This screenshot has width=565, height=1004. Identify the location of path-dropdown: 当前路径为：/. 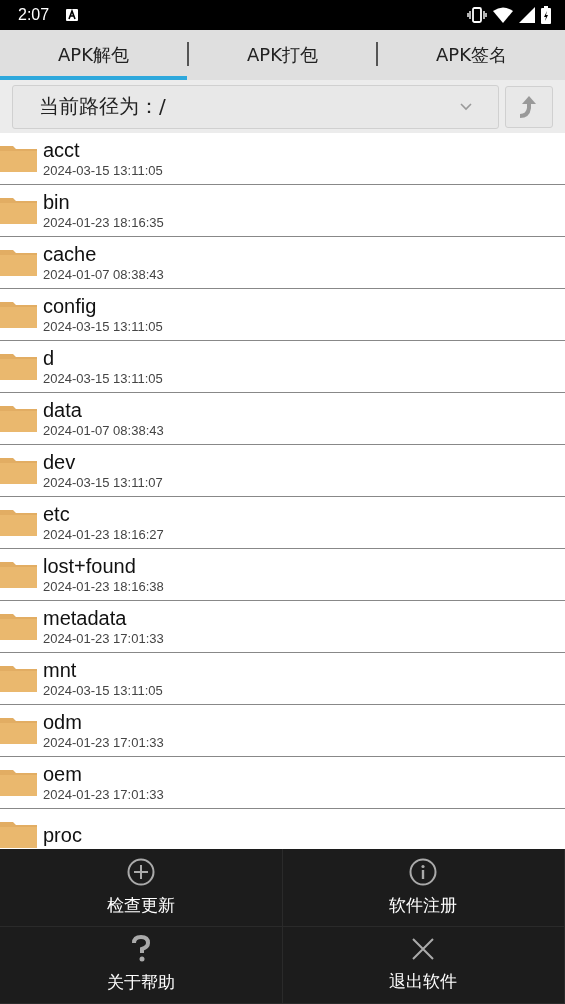
(255, 106).